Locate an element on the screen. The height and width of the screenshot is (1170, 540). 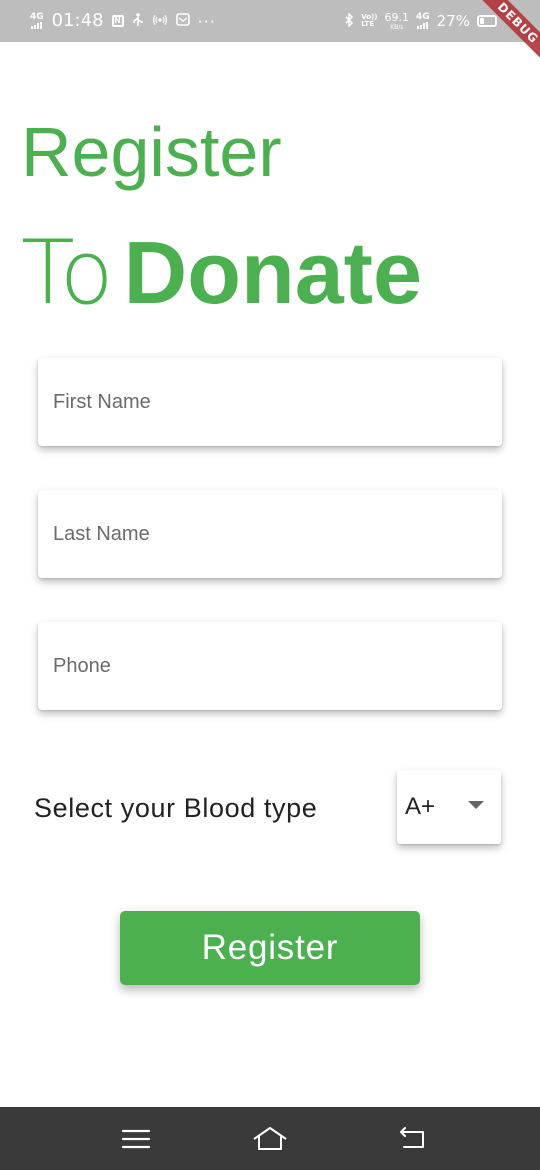
back-icon is located at coordinates (412, 1139).